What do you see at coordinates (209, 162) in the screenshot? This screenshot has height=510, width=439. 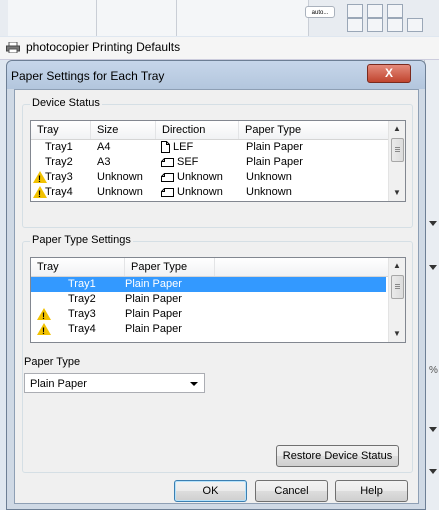 I see `table-row: Tray2 A3 SEF Plain Paper` at bounding box center [209, 162].